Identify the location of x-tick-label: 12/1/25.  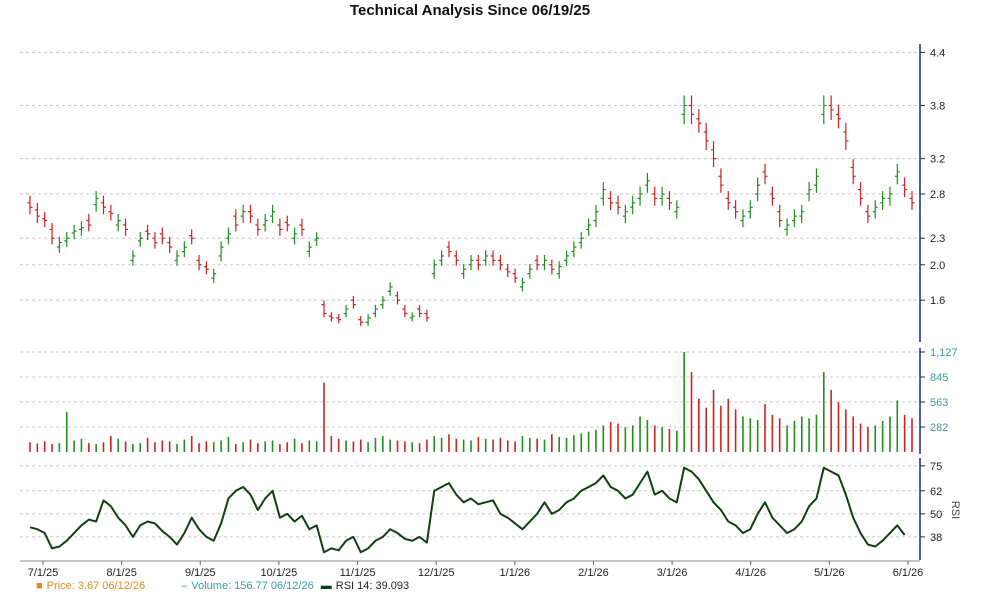
(436, 573).